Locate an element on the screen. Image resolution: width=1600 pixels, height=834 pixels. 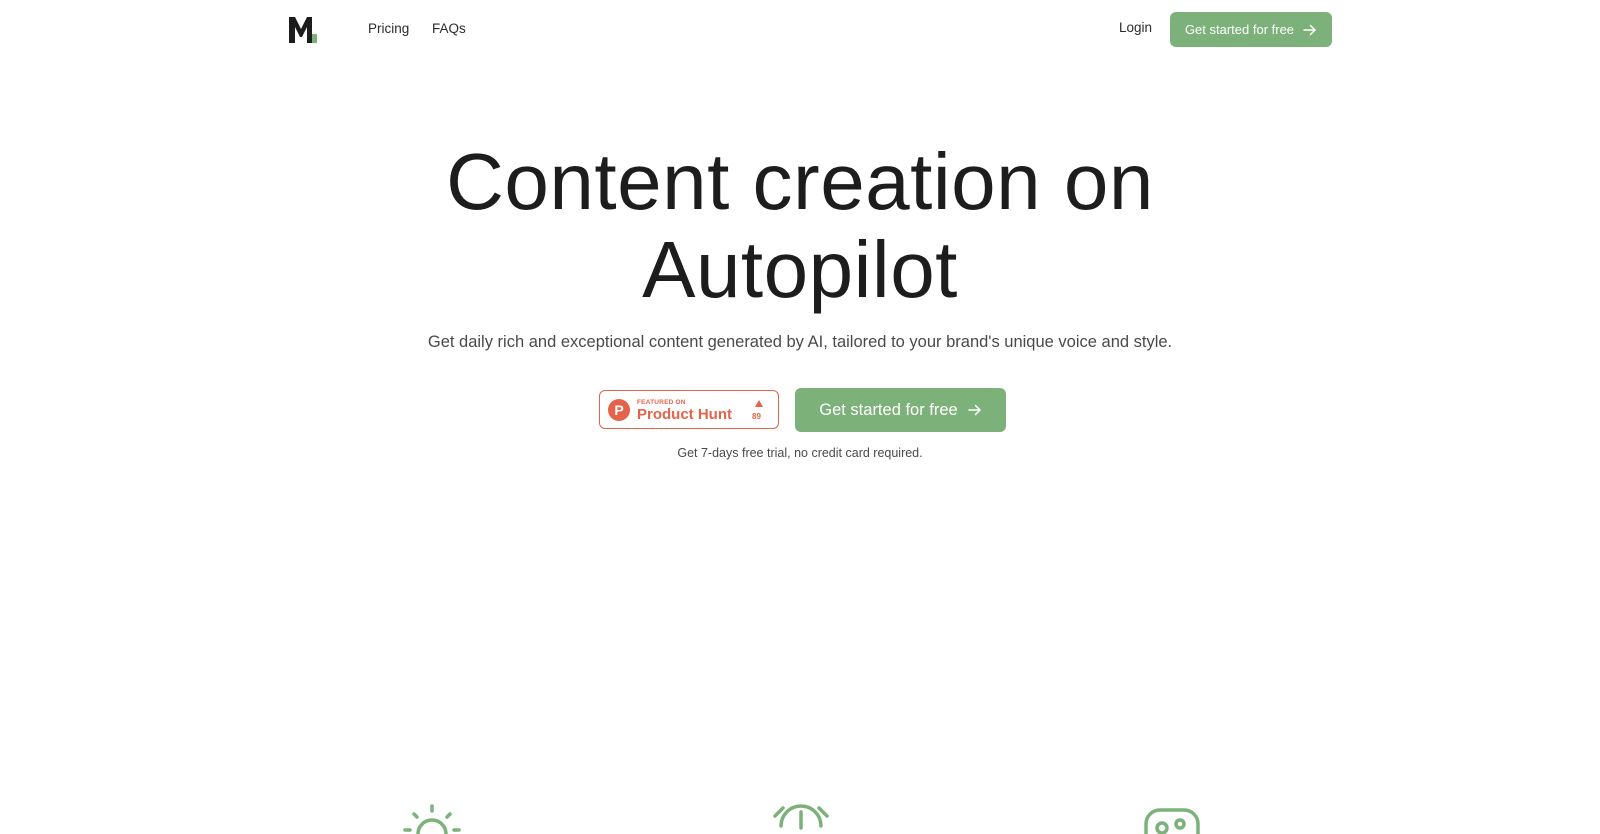
product-hunt-name: Product Hunt is located at coordinates (684, 414).